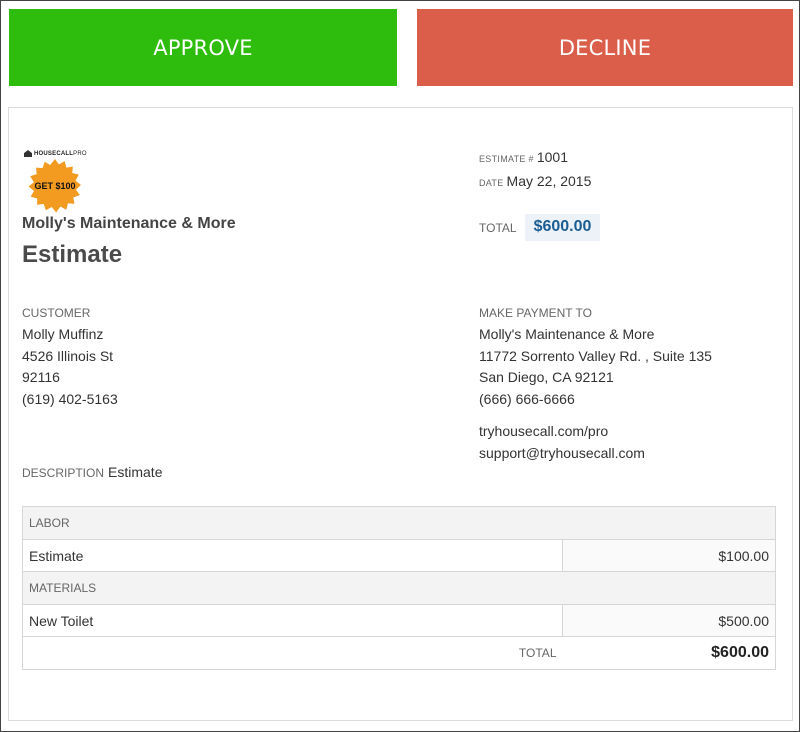 Image resolution: width=800 pixels, height=732 pixels. I want to click on labor-section-header: LABOR, so click(399, 523).